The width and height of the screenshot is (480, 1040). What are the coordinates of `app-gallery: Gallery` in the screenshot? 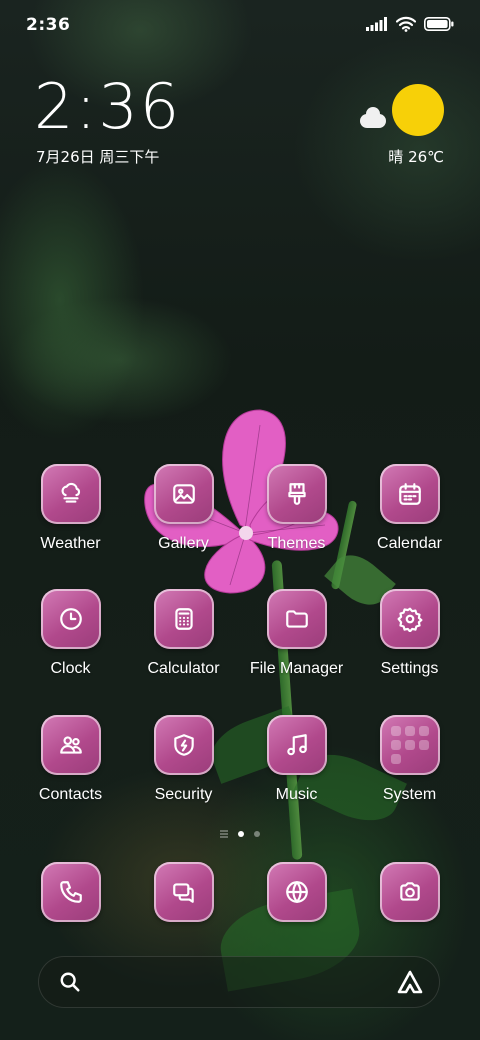 It's located at (183, 508).